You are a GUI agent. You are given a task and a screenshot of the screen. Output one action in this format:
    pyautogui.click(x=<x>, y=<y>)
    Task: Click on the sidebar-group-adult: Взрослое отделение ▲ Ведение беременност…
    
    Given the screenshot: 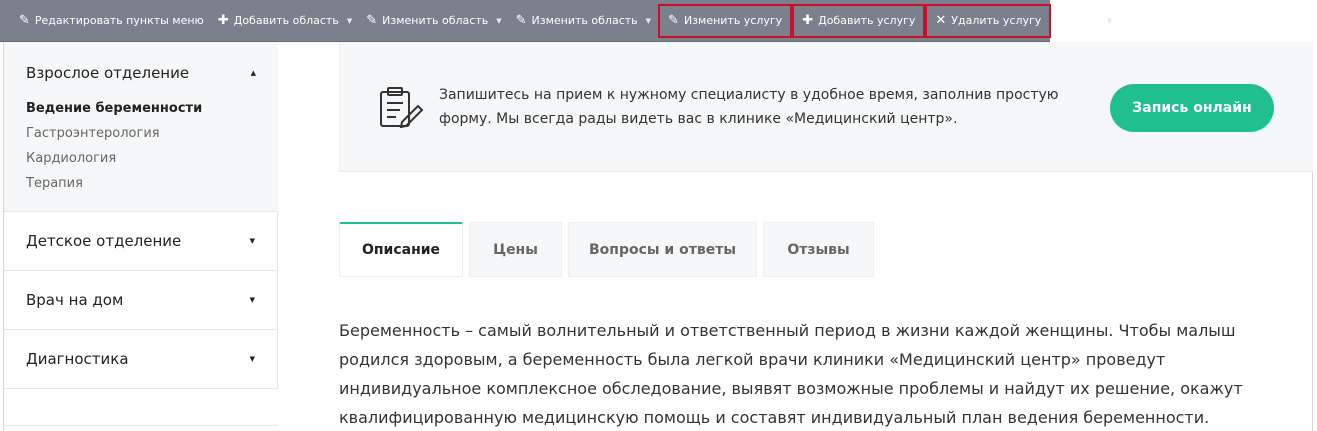 What is the action you would take?
    pyautogui.click(x=141, y=127)
    